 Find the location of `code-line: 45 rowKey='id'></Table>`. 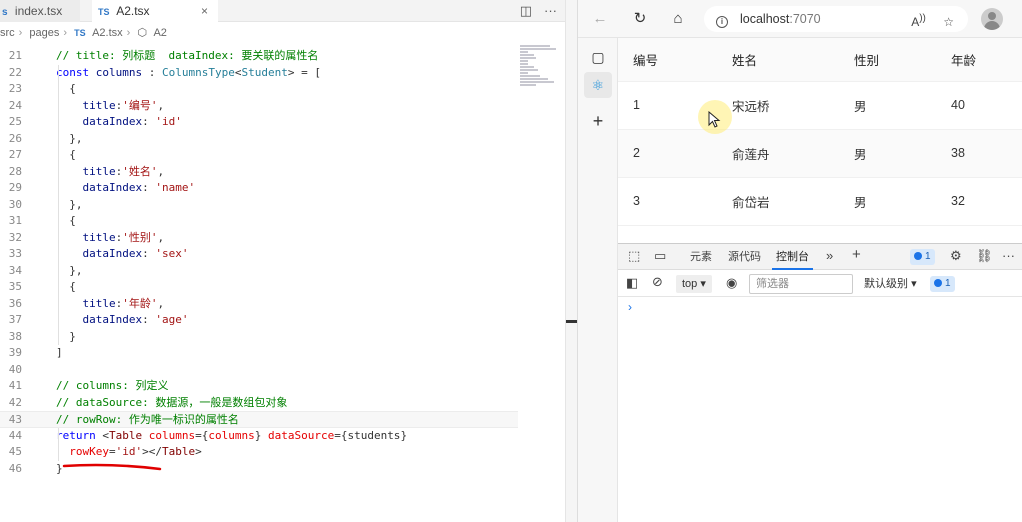

code-line: 45 rowKey='id'></Table> is located at coordinates (259, 452).